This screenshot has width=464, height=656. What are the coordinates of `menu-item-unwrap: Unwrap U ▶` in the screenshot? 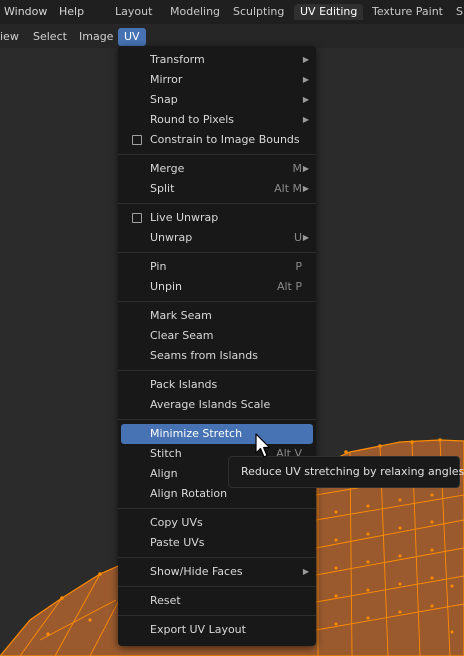 It's located at (217, 238).